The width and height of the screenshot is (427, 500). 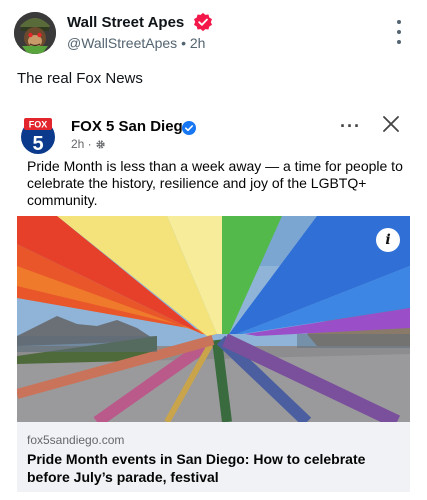 What do you see at coordinates (122, 43) in the screenshot?
I see `handle: @WallStreetApes` at bounding box center [122, 43].